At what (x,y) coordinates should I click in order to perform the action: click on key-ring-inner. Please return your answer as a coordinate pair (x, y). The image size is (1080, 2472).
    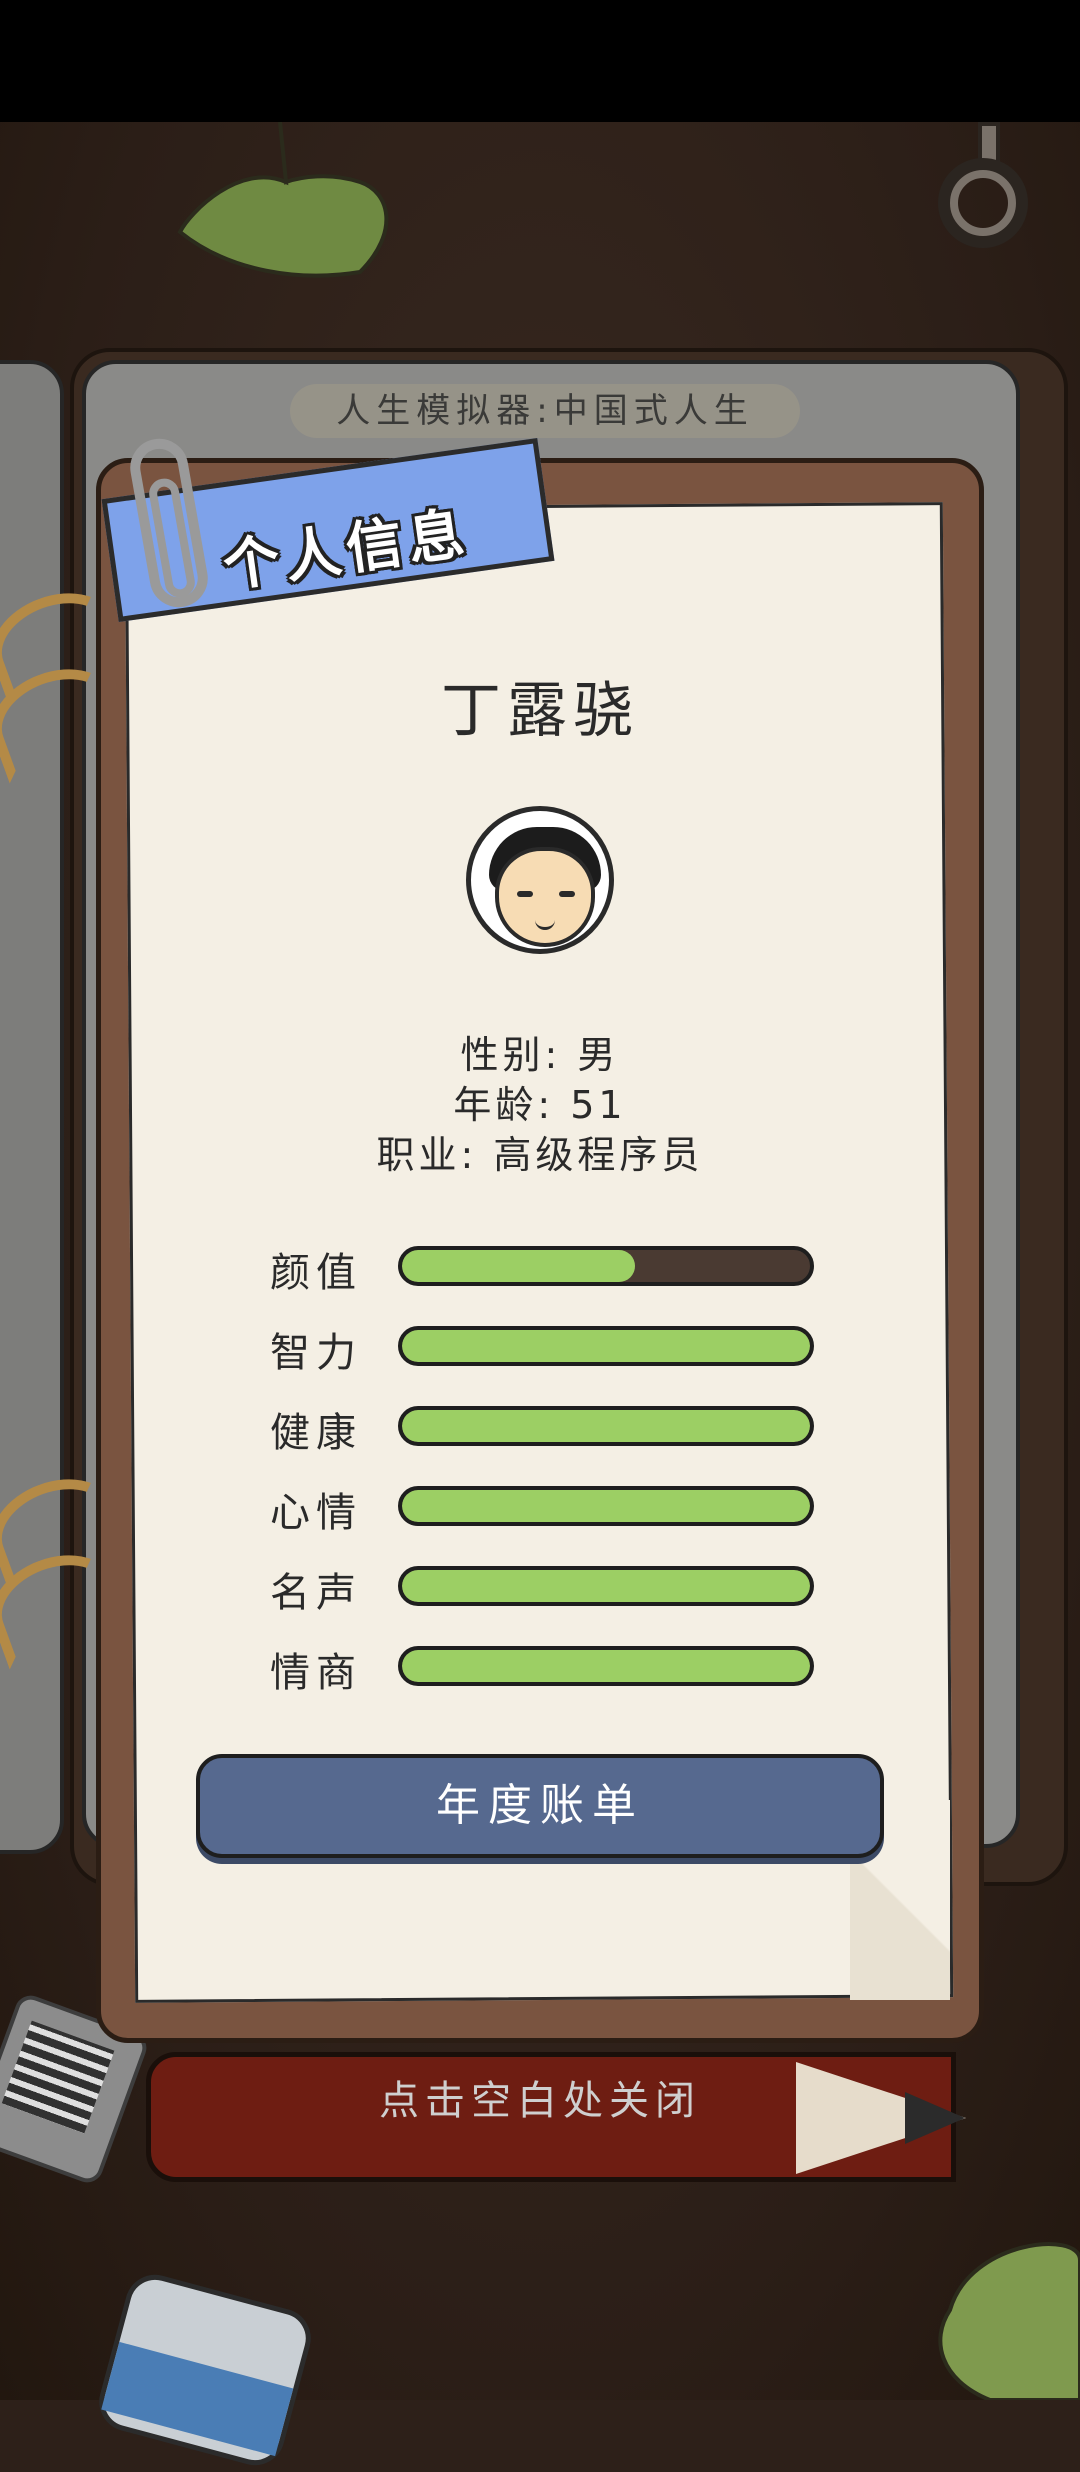
    Looking at the image, I should click on (983, 203).